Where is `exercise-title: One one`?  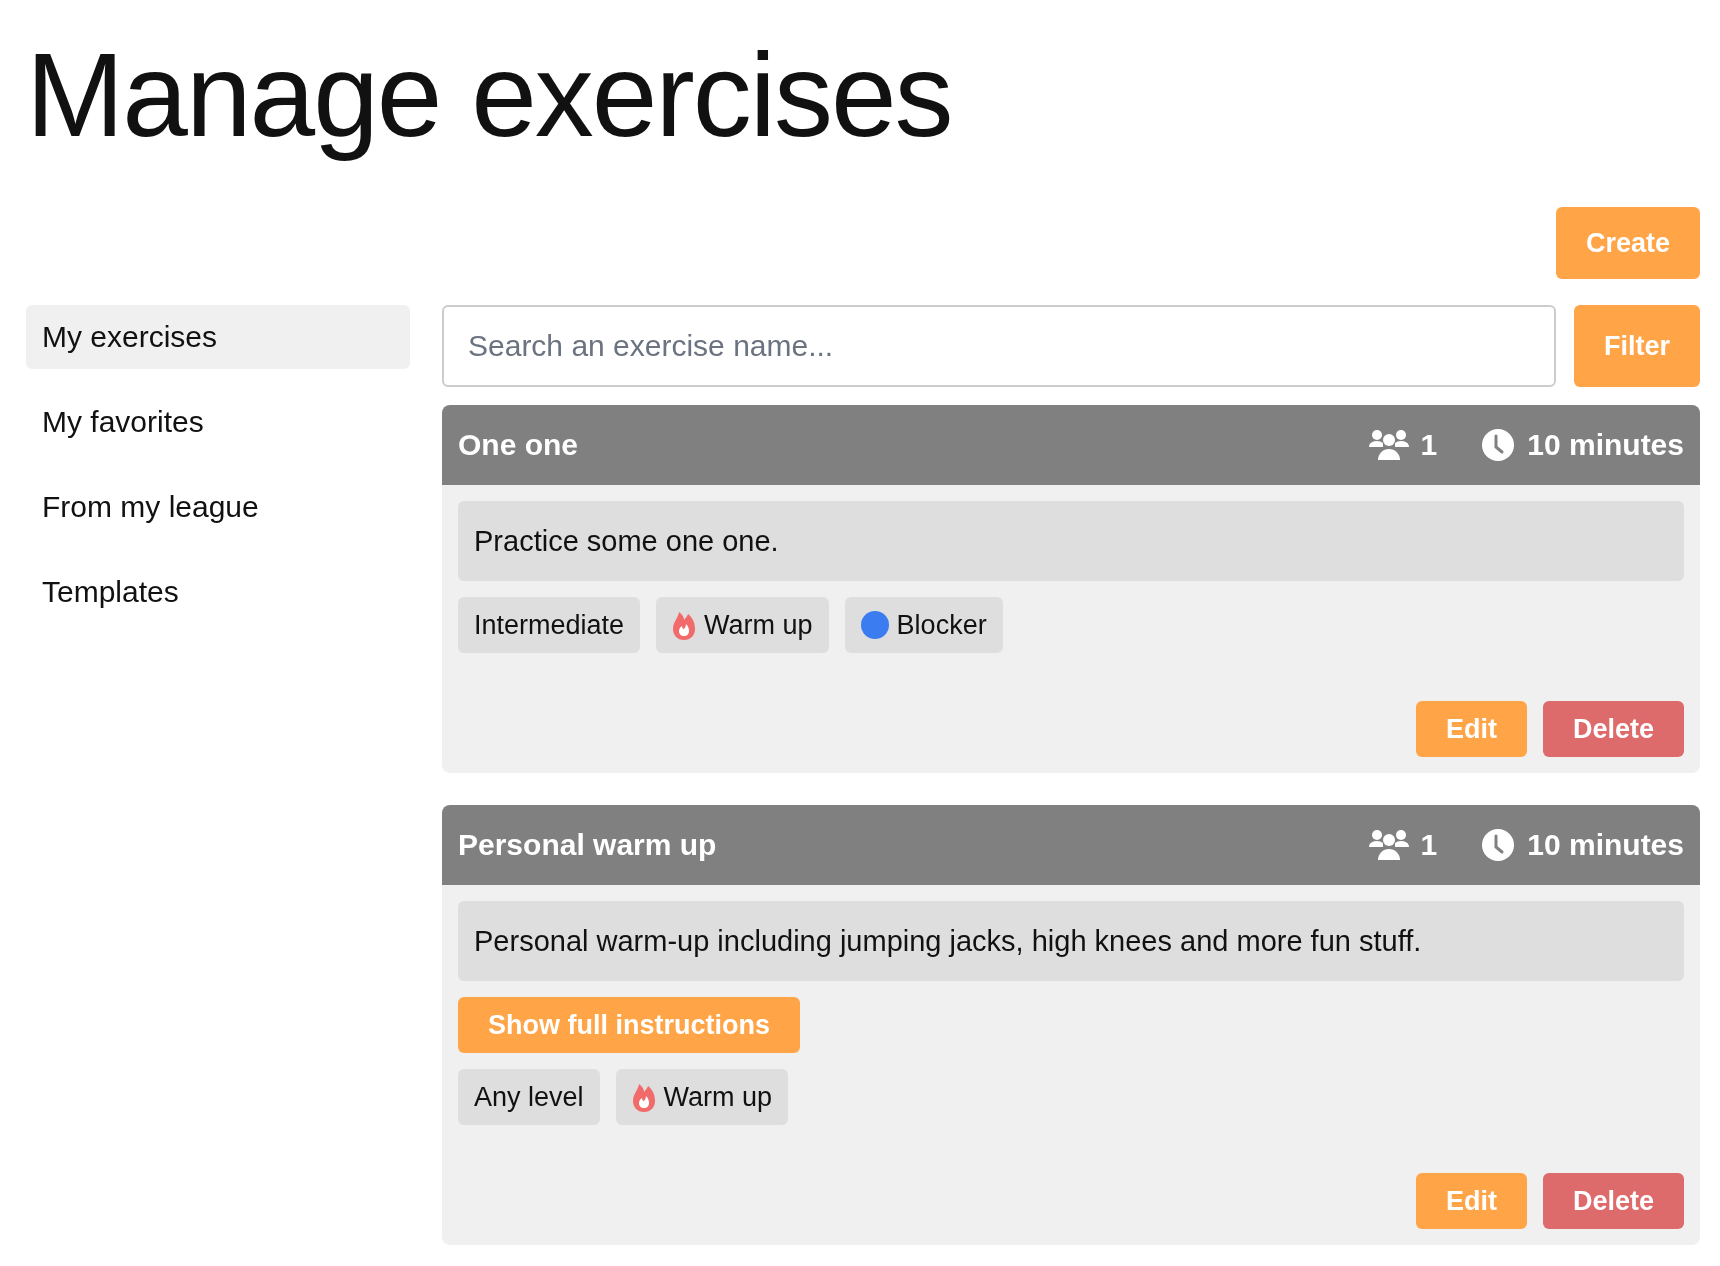
exercise-title: One one is located at coordinates (518, 445).